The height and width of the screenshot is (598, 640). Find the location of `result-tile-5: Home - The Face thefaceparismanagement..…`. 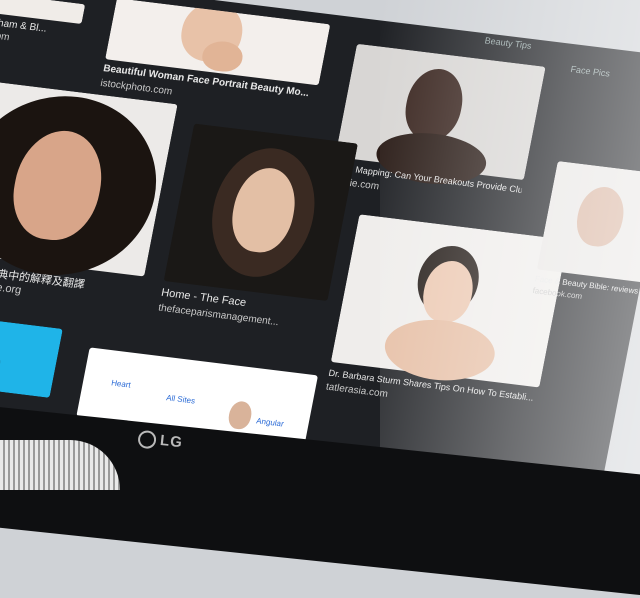

result-tile-5: Home - The Face thefaceparismanagement..… is located at coordinates (255, 241).